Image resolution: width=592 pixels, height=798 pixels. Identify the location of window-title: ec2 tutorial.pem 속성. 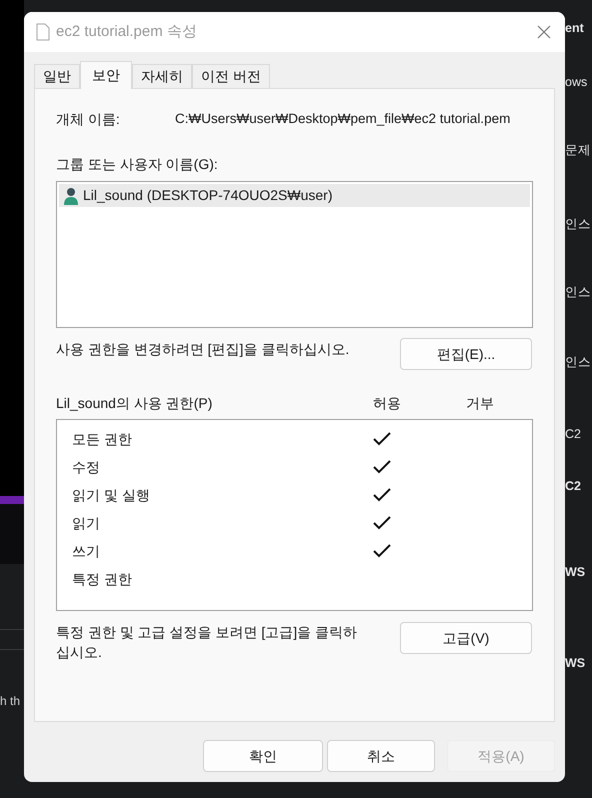
(126, 32).